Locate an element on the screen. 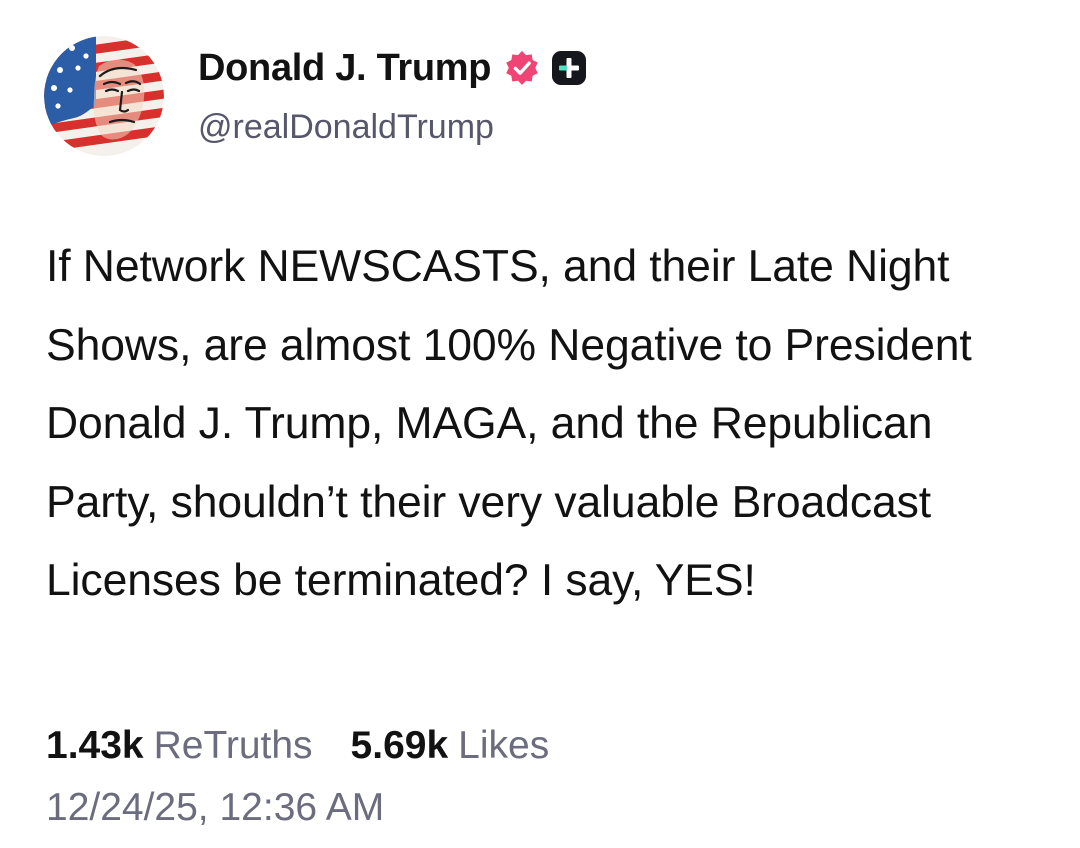 The image size is (1080, 848). retruths-count: 1.43k is located at coordinates (95, 745).